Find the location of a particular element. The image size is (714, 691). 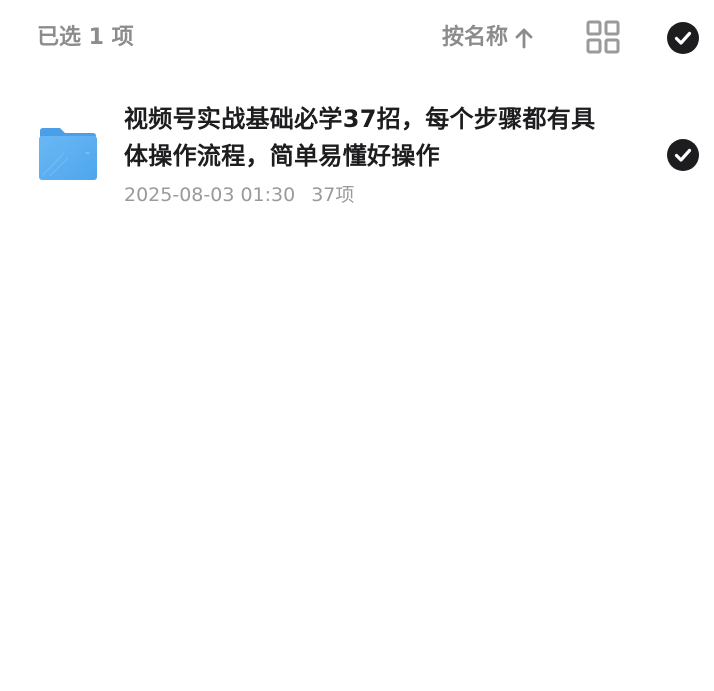

file-select-checkbox is located at coordinates (683, 155).